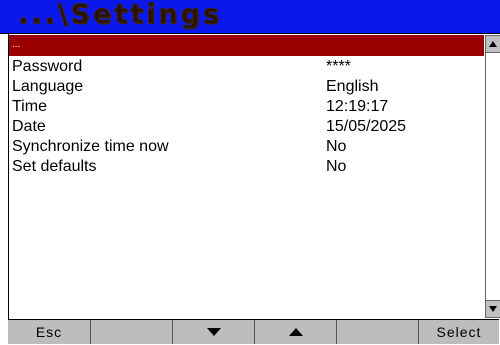 This screenshot has height=345, width=500. Describe the element at coordinates (366, 126) in the screenshot. I see `list-item-value: 15/05/2025` at that location.